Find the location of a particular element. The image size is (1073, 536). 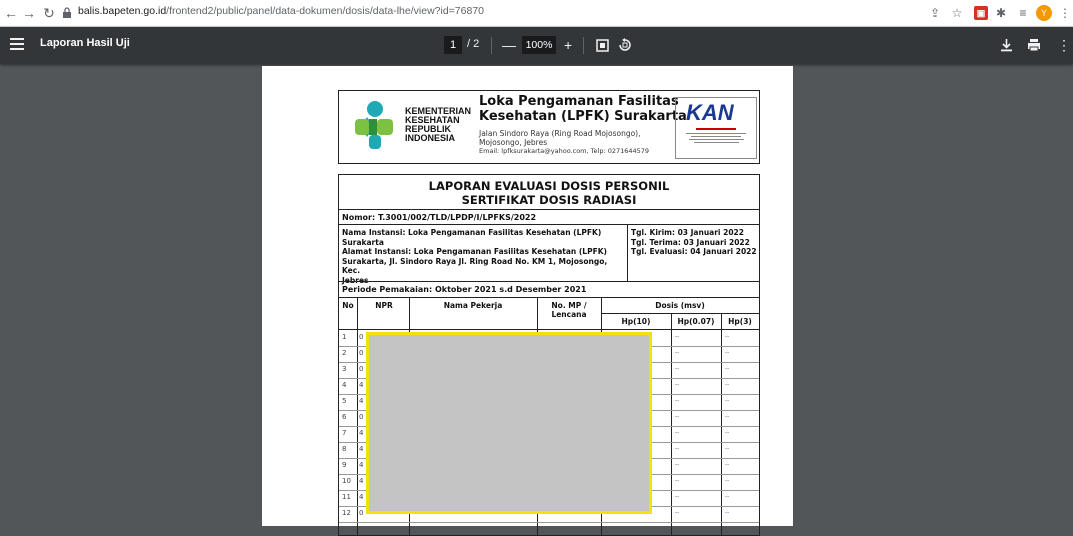

report-title-line: LAPORAN EVALUASI DOSIS PERSONIL is located at coordinates (549, 186).